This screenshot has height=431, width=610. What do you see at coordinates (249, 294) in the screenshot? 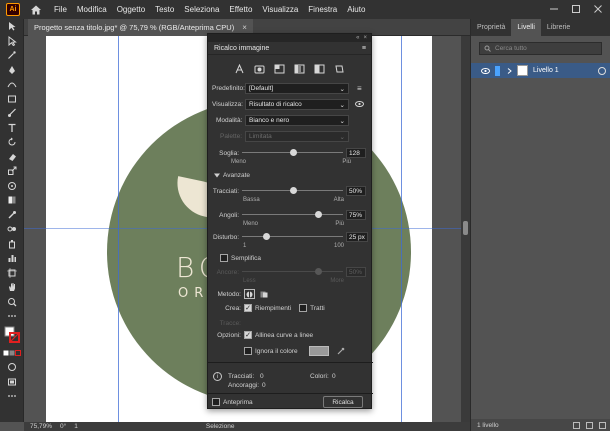
I see `abutting-method-icon` at bounding box center [249, 294].